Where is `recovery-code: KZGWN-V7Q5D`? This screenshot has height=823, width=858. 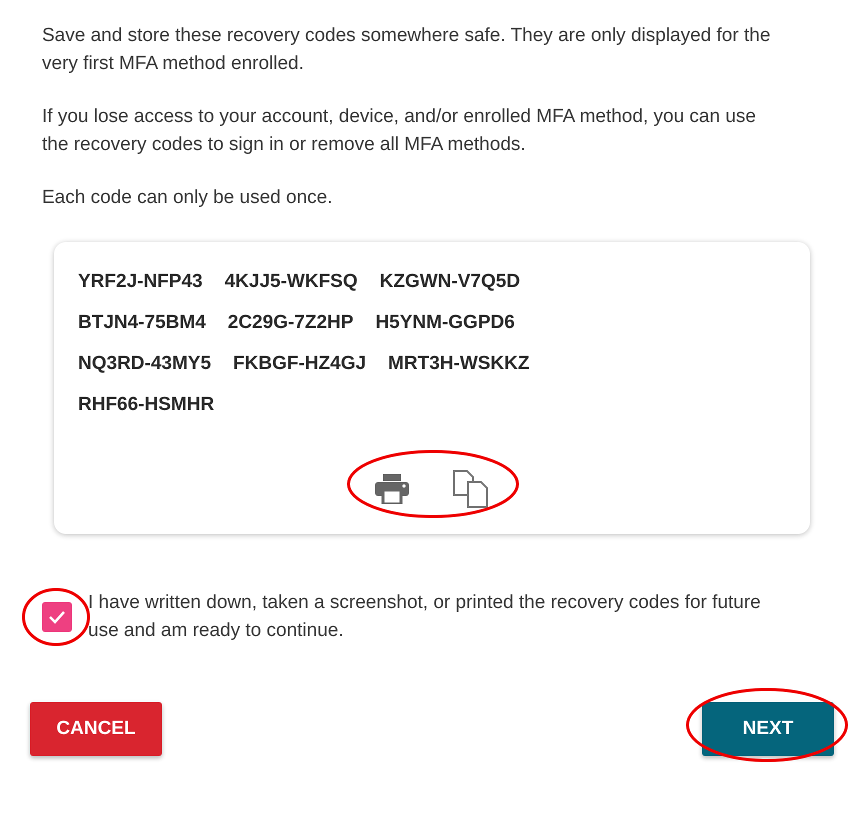
recovery-code: KZGWN-V7Q5D is located at coordinates (450, 281).